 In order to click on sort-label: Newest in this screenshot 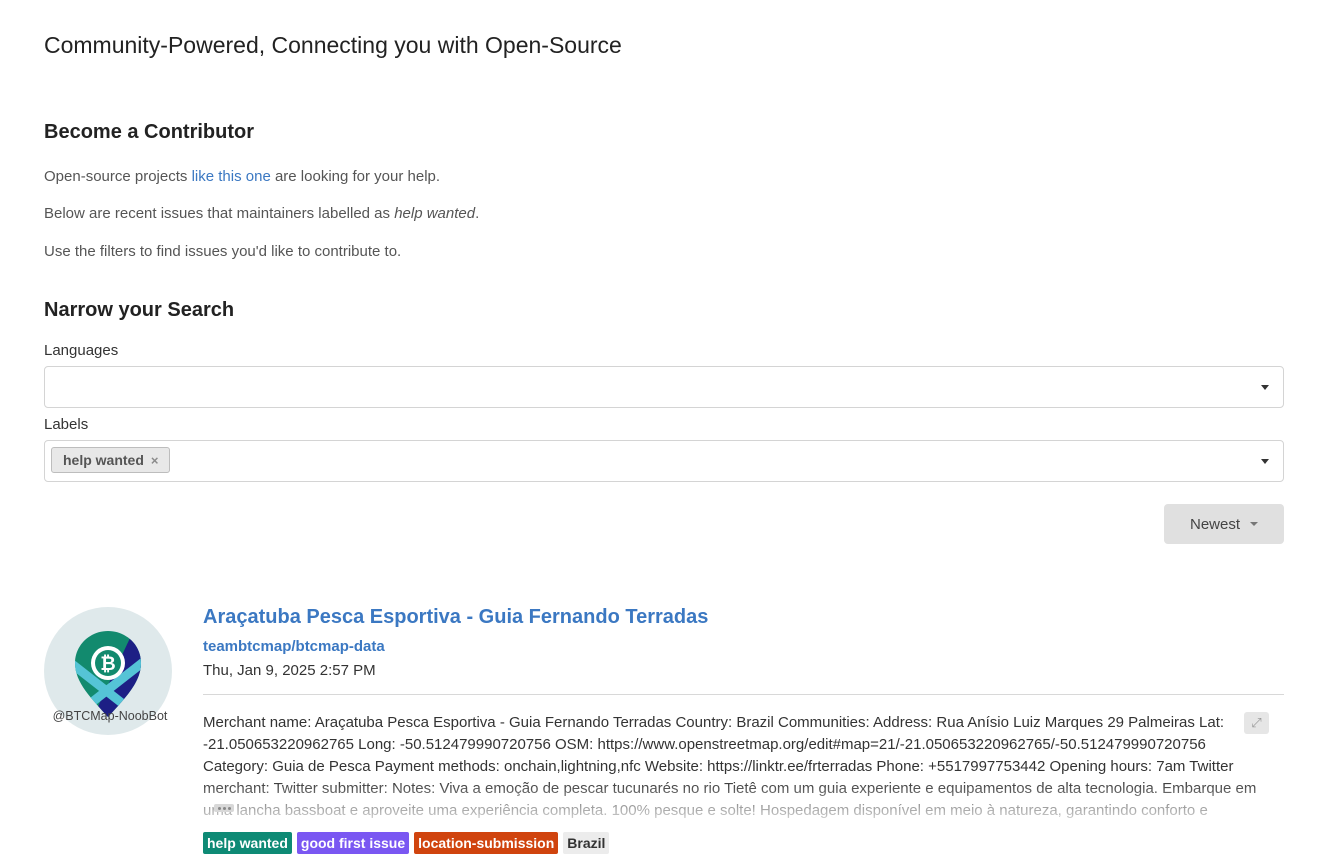, I will do `click(1215, 524)`.